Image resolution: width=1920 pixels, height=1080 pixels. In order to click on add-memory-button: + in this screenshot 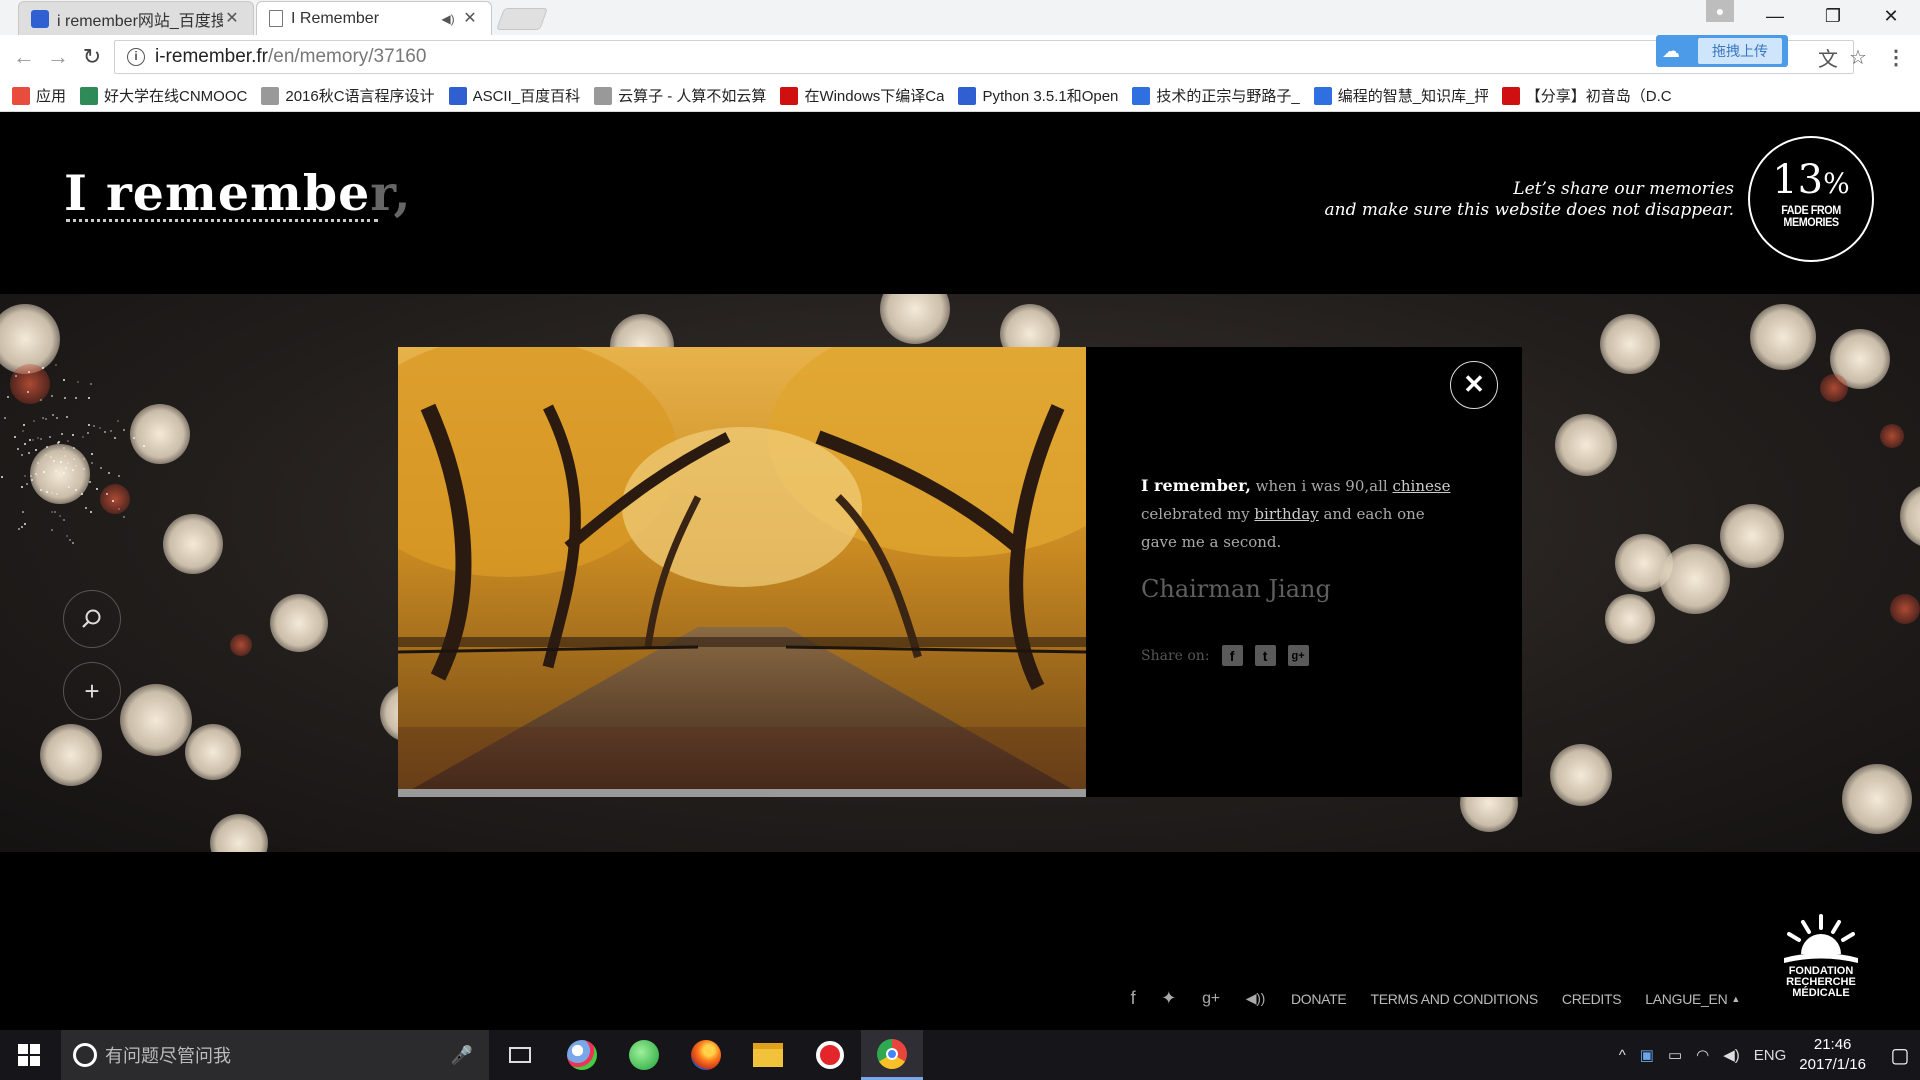, I will do `click(92, 691)`.